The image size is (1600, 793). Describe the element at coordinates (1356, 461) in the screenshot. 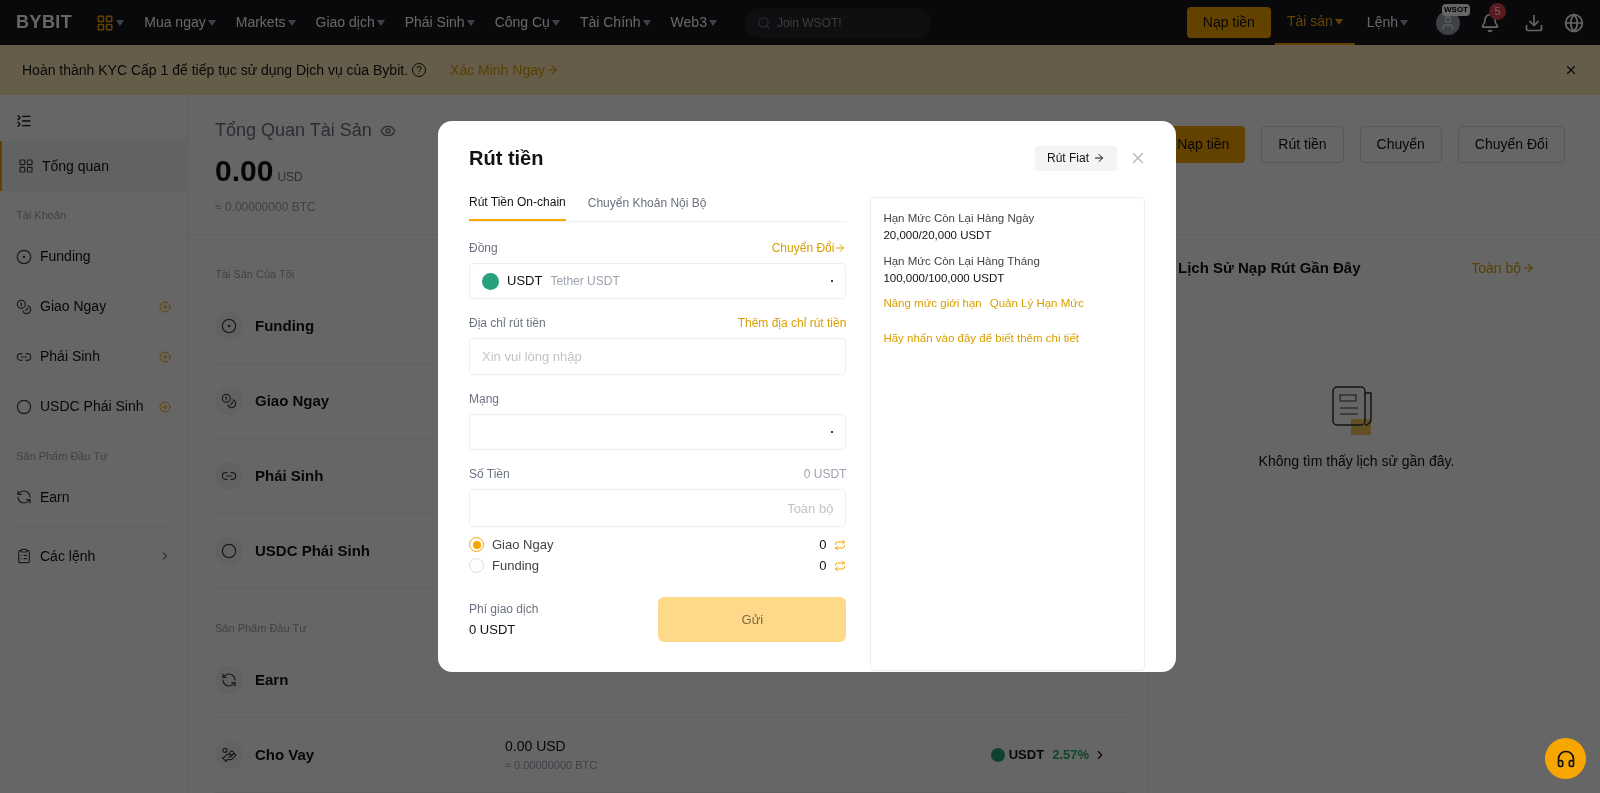

I see `empty-message: Không tìm thấy lịch sử gần đây.` at that location.